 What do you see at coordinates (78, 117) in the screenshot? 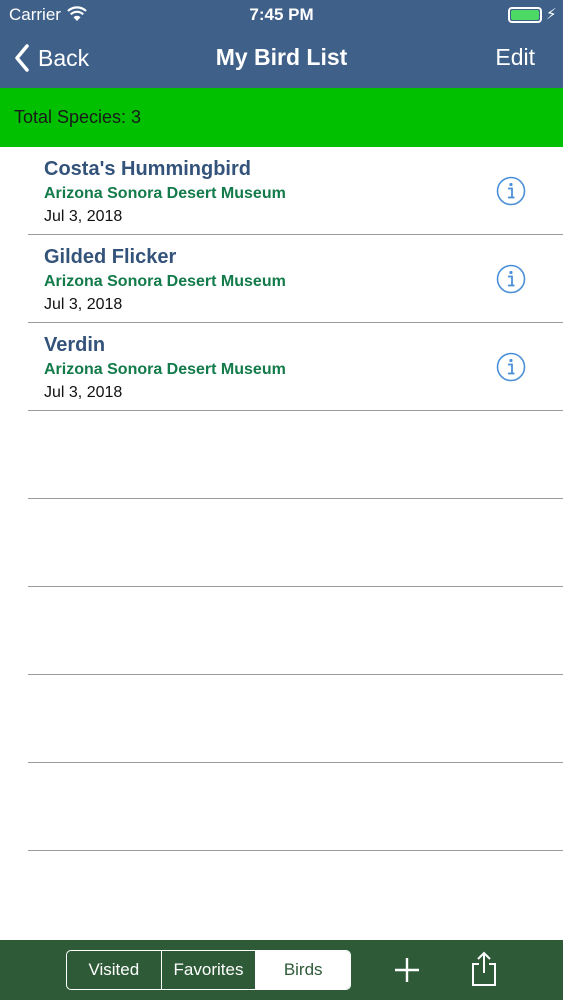
I see `total-species-label: Total Species: 3` at bounding box center [78, 117].